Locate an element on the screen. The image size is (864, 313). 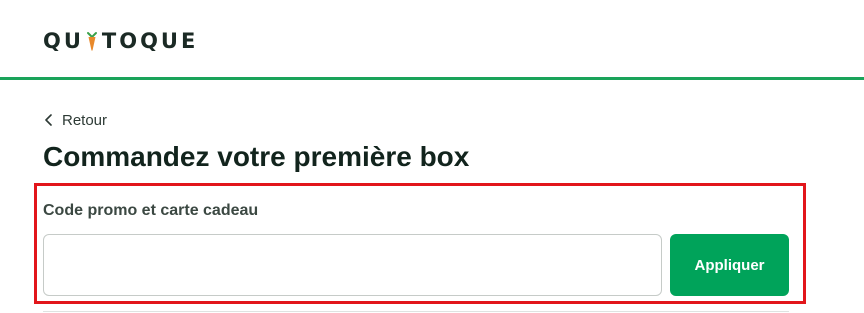
back-link: Retour is located at coordinates (75, 120).